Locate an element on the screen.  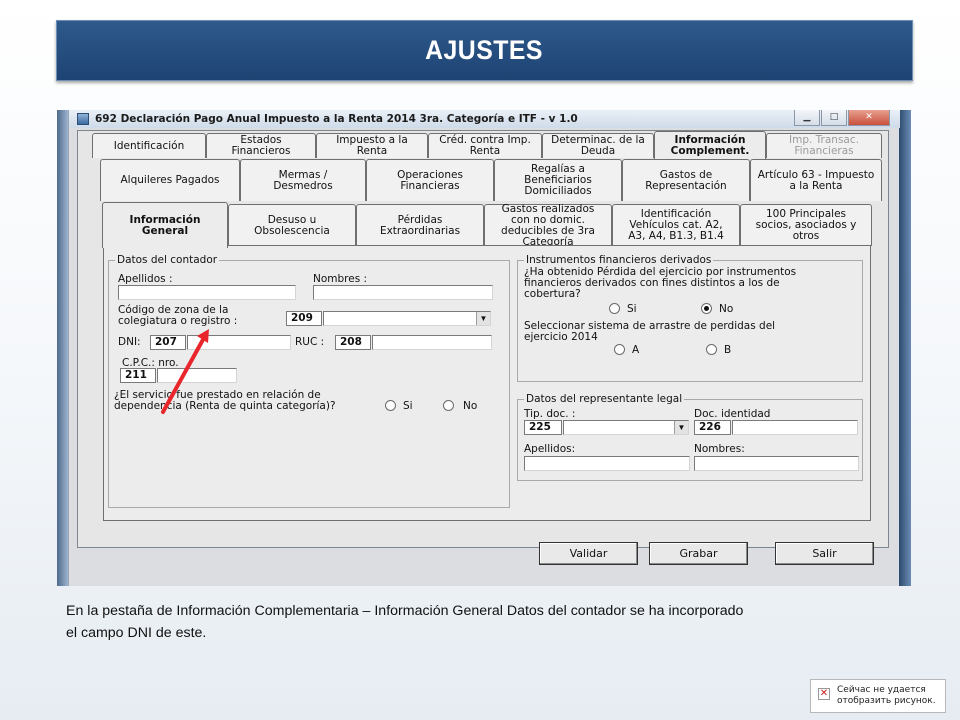
instrumentos-si-radio is located at coordinates (614, 308).